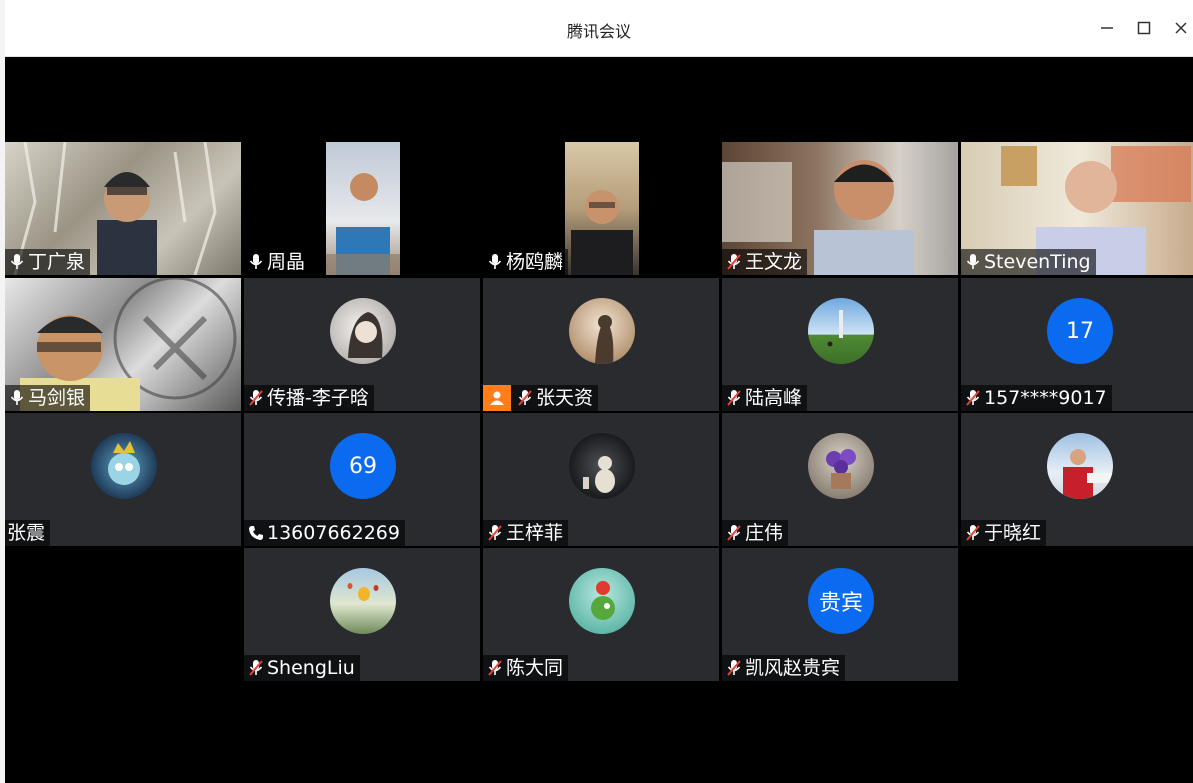  I want to click on participant-tile-zhuang: 庄伟, so click(840, 479).